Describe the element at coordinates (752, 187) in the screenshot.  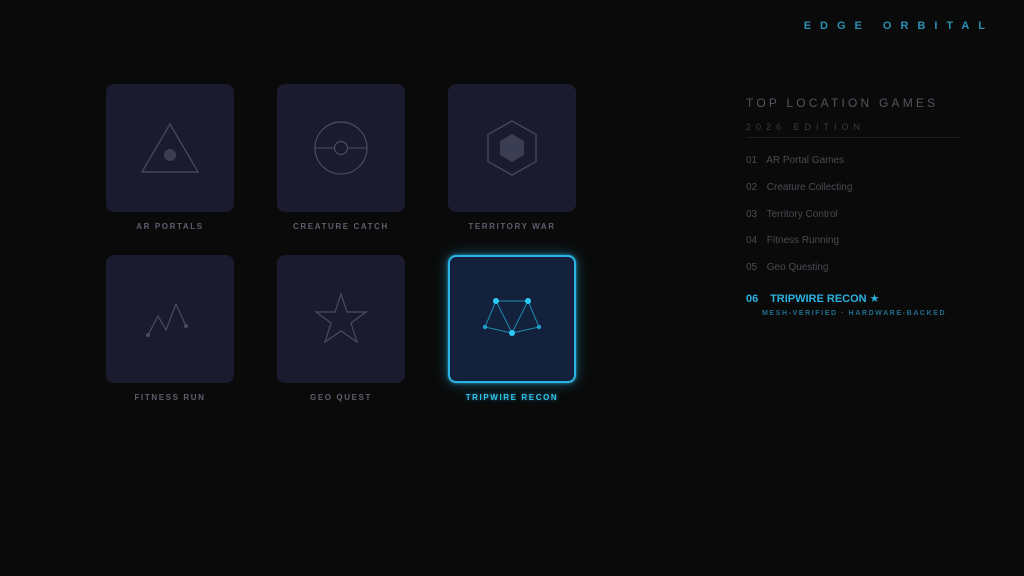
I see `rank-number: 02` at that location.